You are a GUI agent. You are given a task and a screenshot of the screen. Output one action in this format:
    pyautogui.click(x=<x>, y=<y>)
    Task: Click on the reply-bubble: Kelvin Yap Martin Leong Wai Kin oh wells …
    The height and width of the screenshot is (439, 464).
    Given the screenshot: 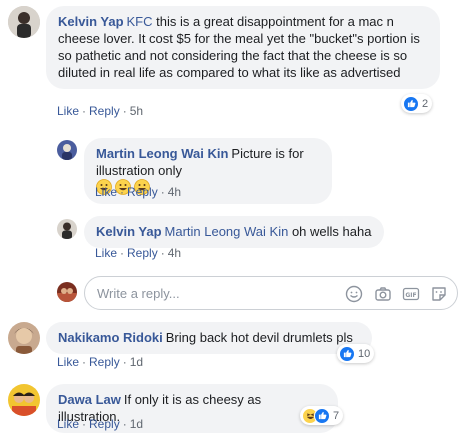 What is the action you would take?
    pyautogui.click(x=234, y=232)
    